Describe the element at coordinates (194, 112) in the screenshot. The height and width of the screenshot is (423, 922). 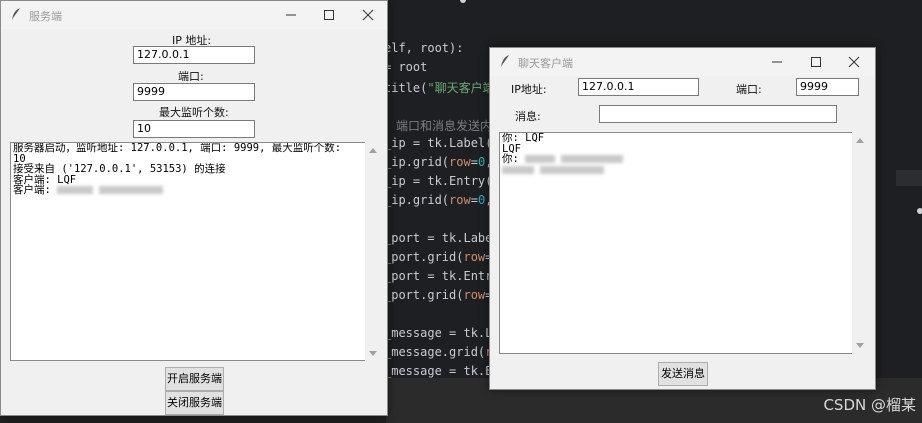
I see `server-max-listen-label: 最大监听个数:` at that location.